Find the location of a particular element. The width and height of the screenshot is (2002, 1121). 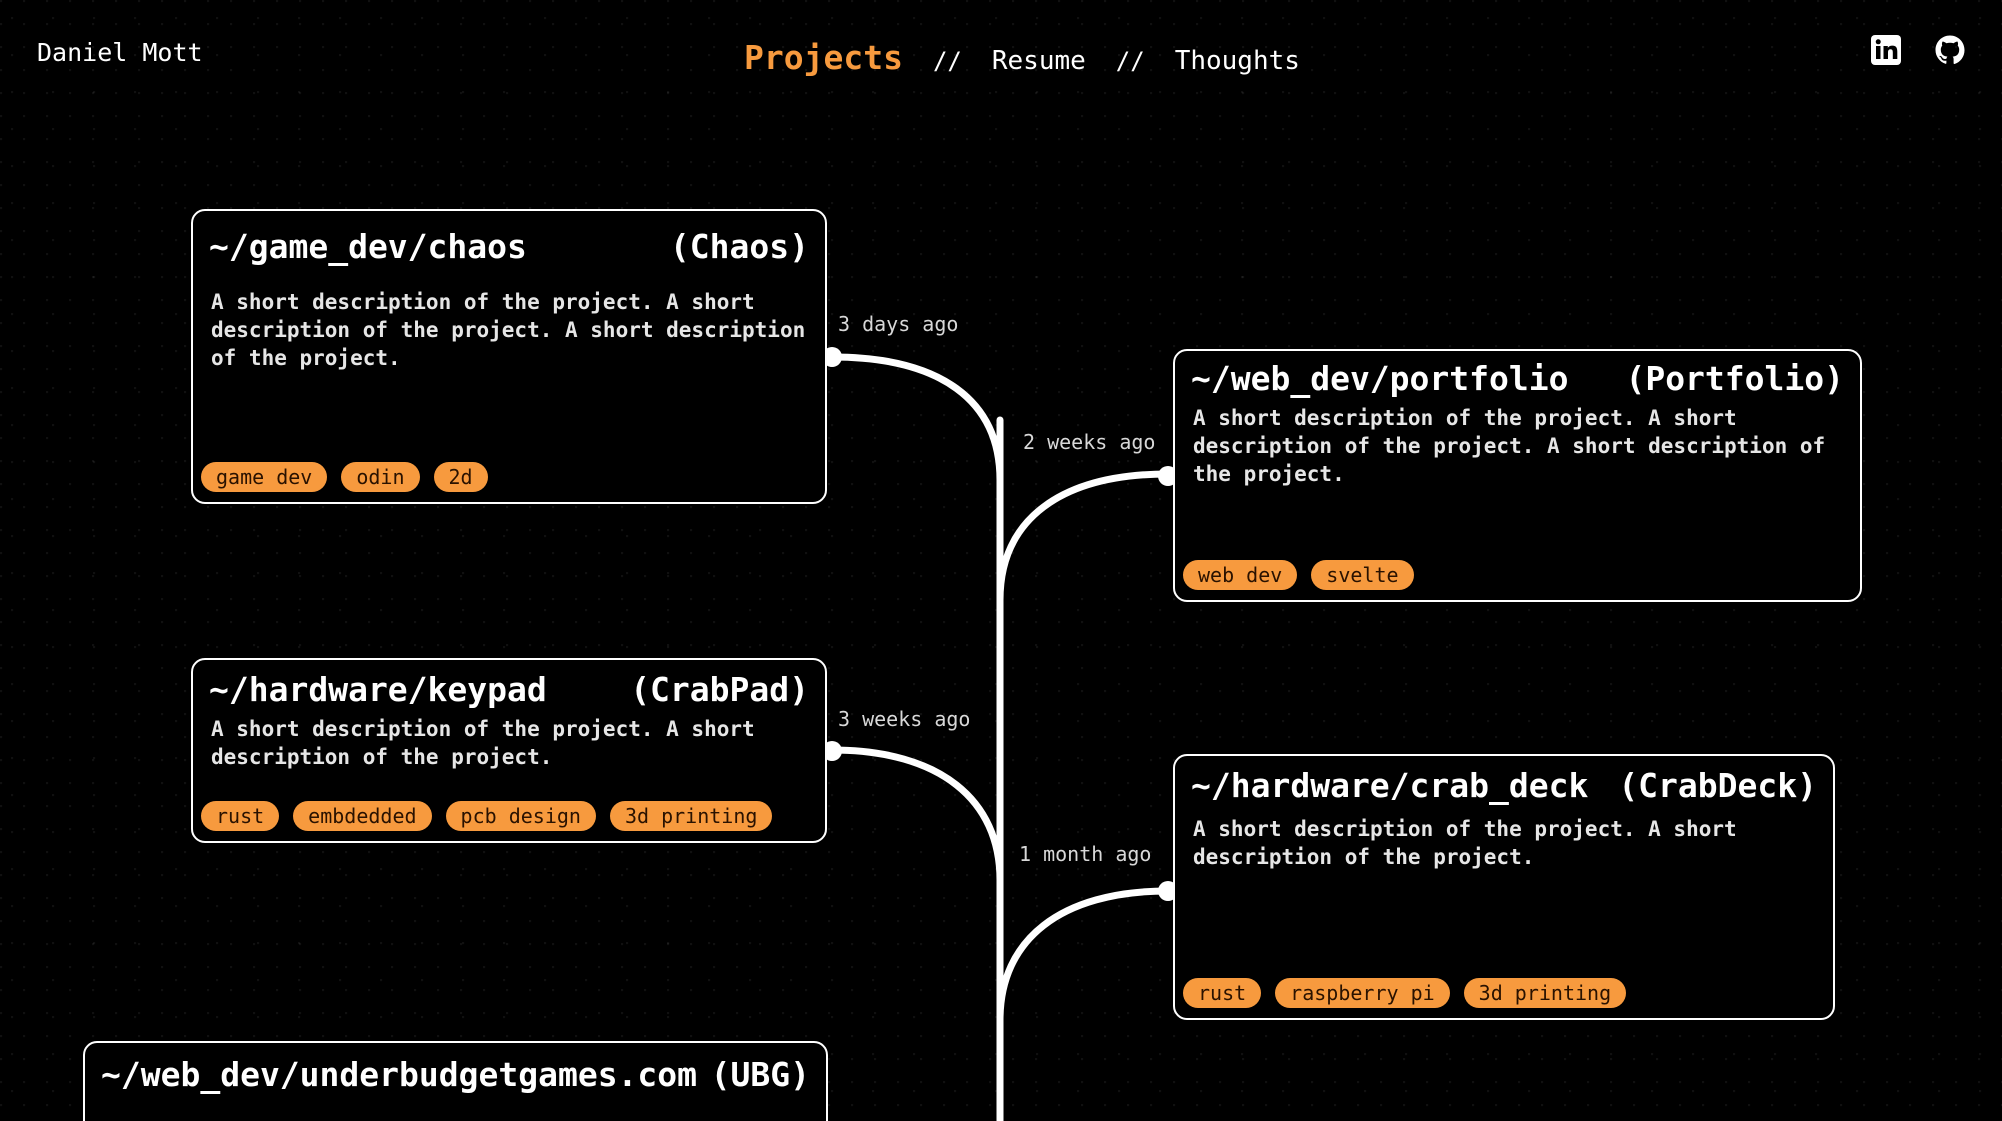

project-tags: web dev svelte is located at coordinates (1298, 575).